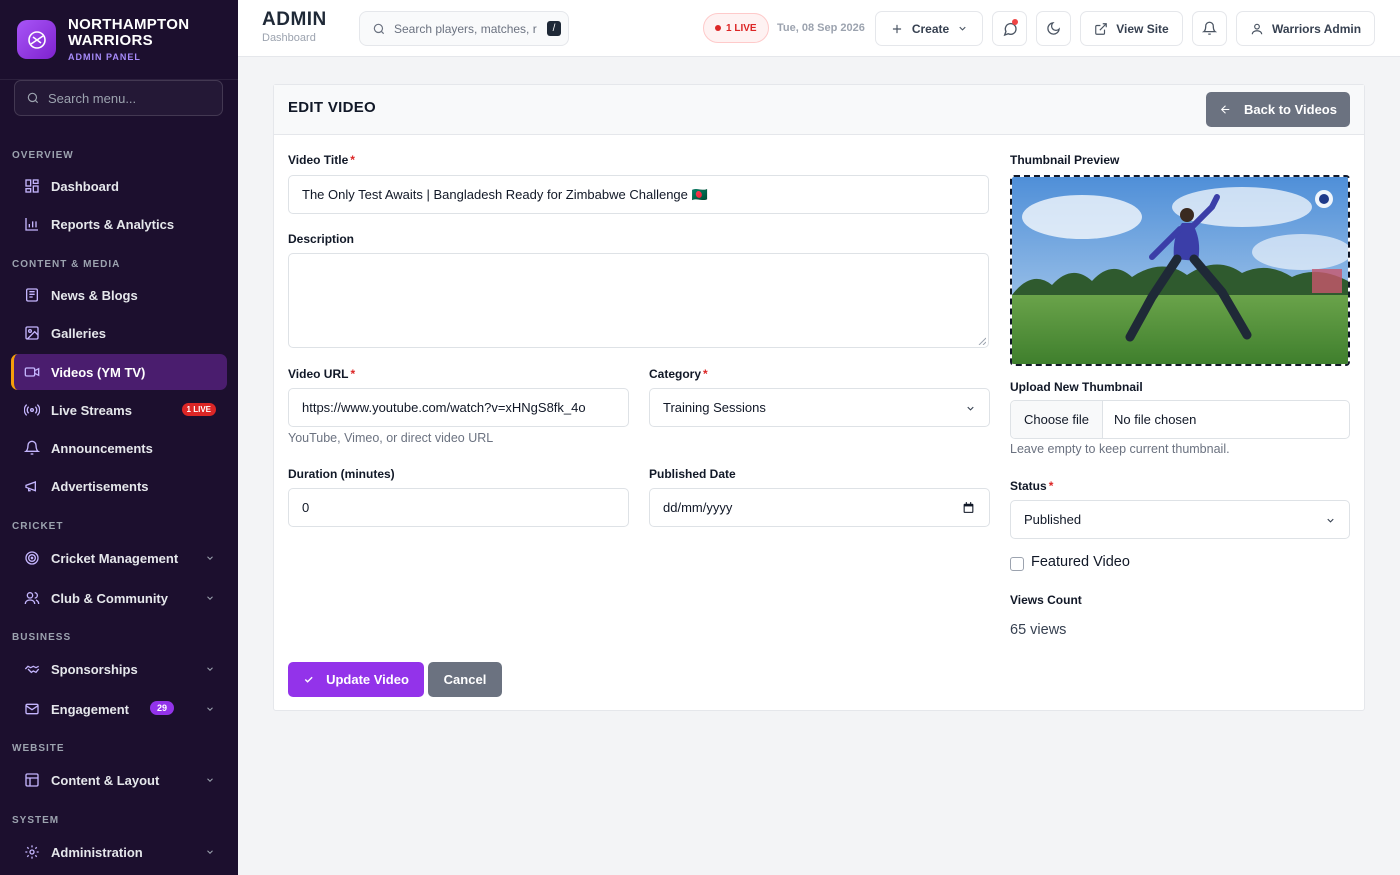  I want to click on thumbnail-preview-label: Thumbnail Preview, so click(1065, 160).